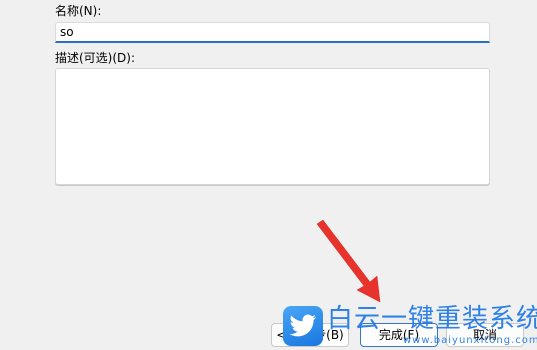  I want to click on back-button: < 上一步(B), so click(310, 335).